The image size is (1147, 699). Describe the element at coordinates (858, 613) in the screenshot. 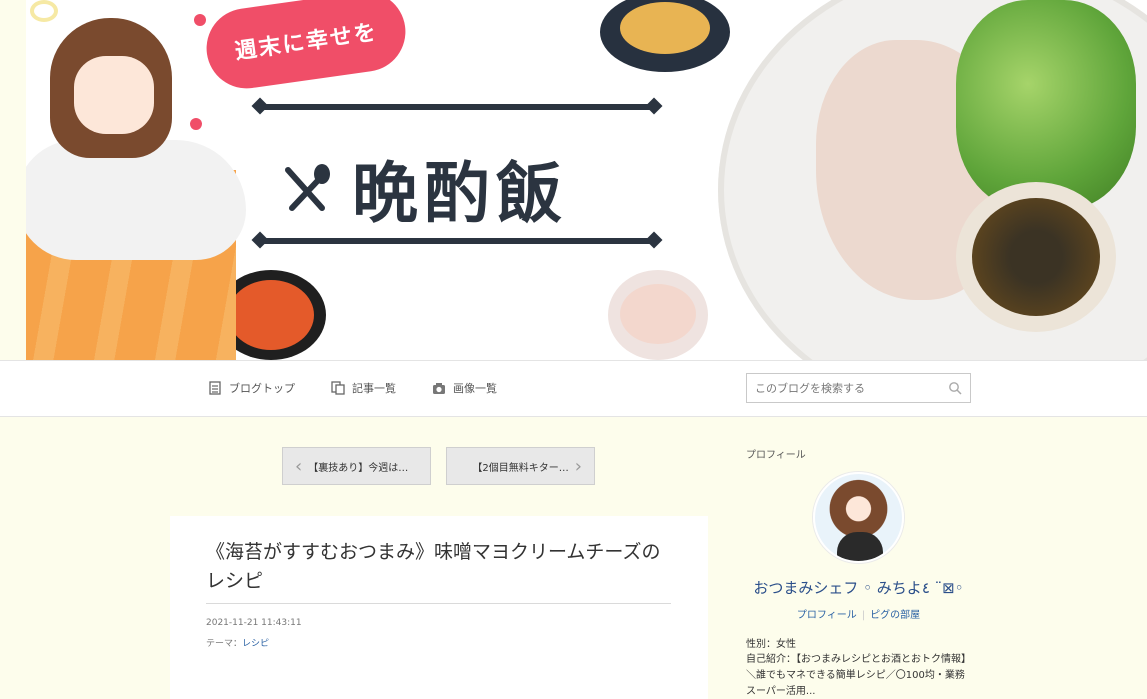

I see `profile-links: プロフィール | ピグの部屋` at that location.